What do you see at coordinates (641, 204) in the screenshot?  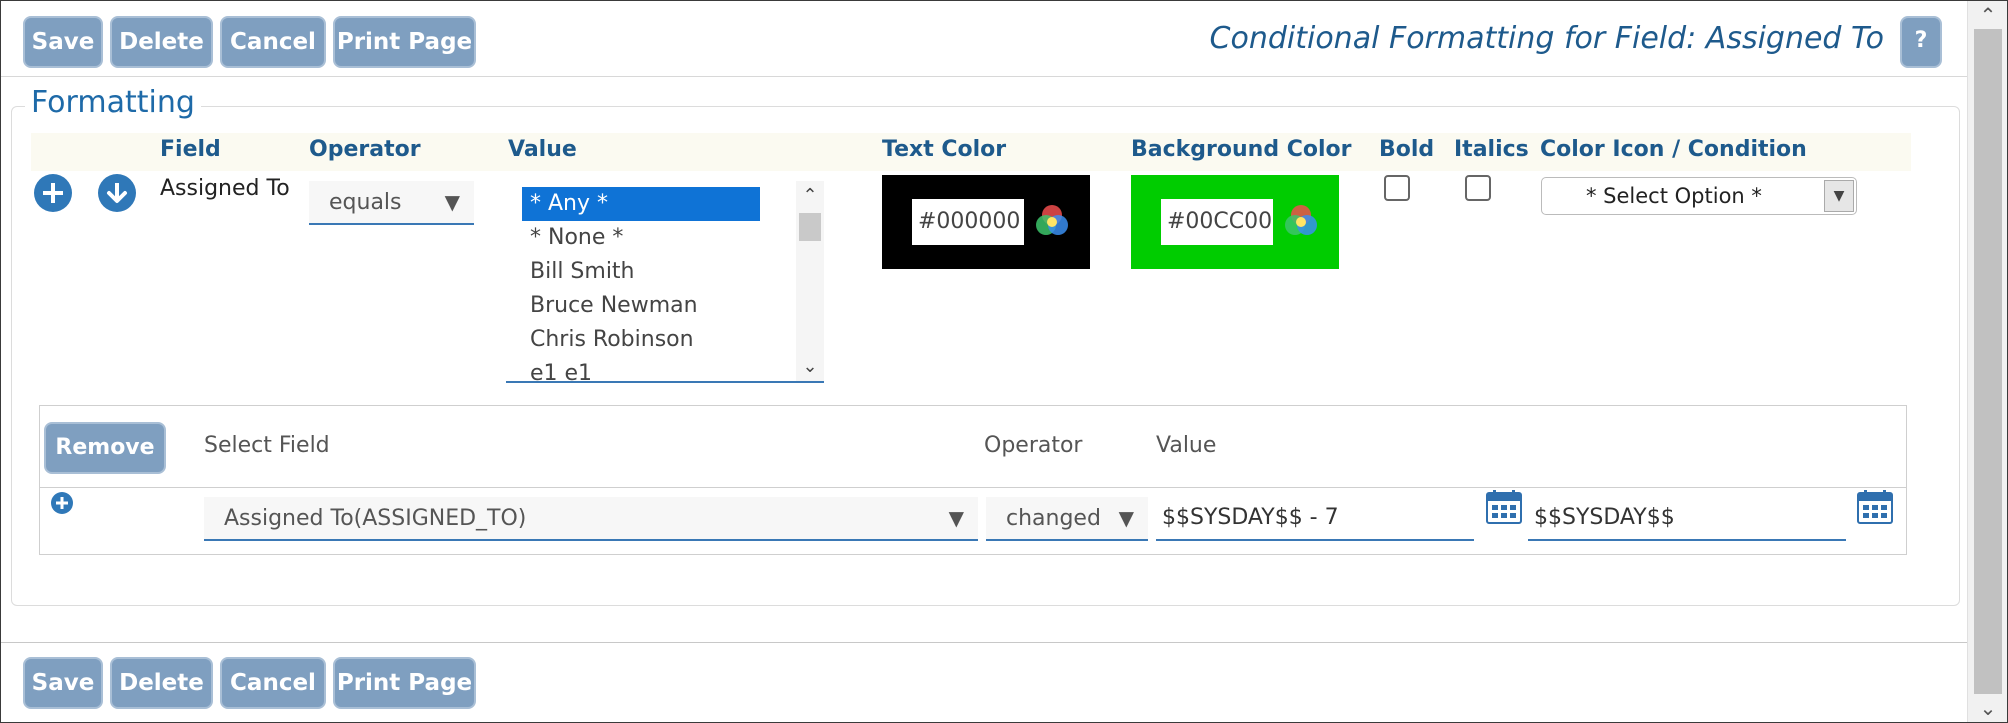 I see `list-item: * Any *` at bounding box center [641, 204].